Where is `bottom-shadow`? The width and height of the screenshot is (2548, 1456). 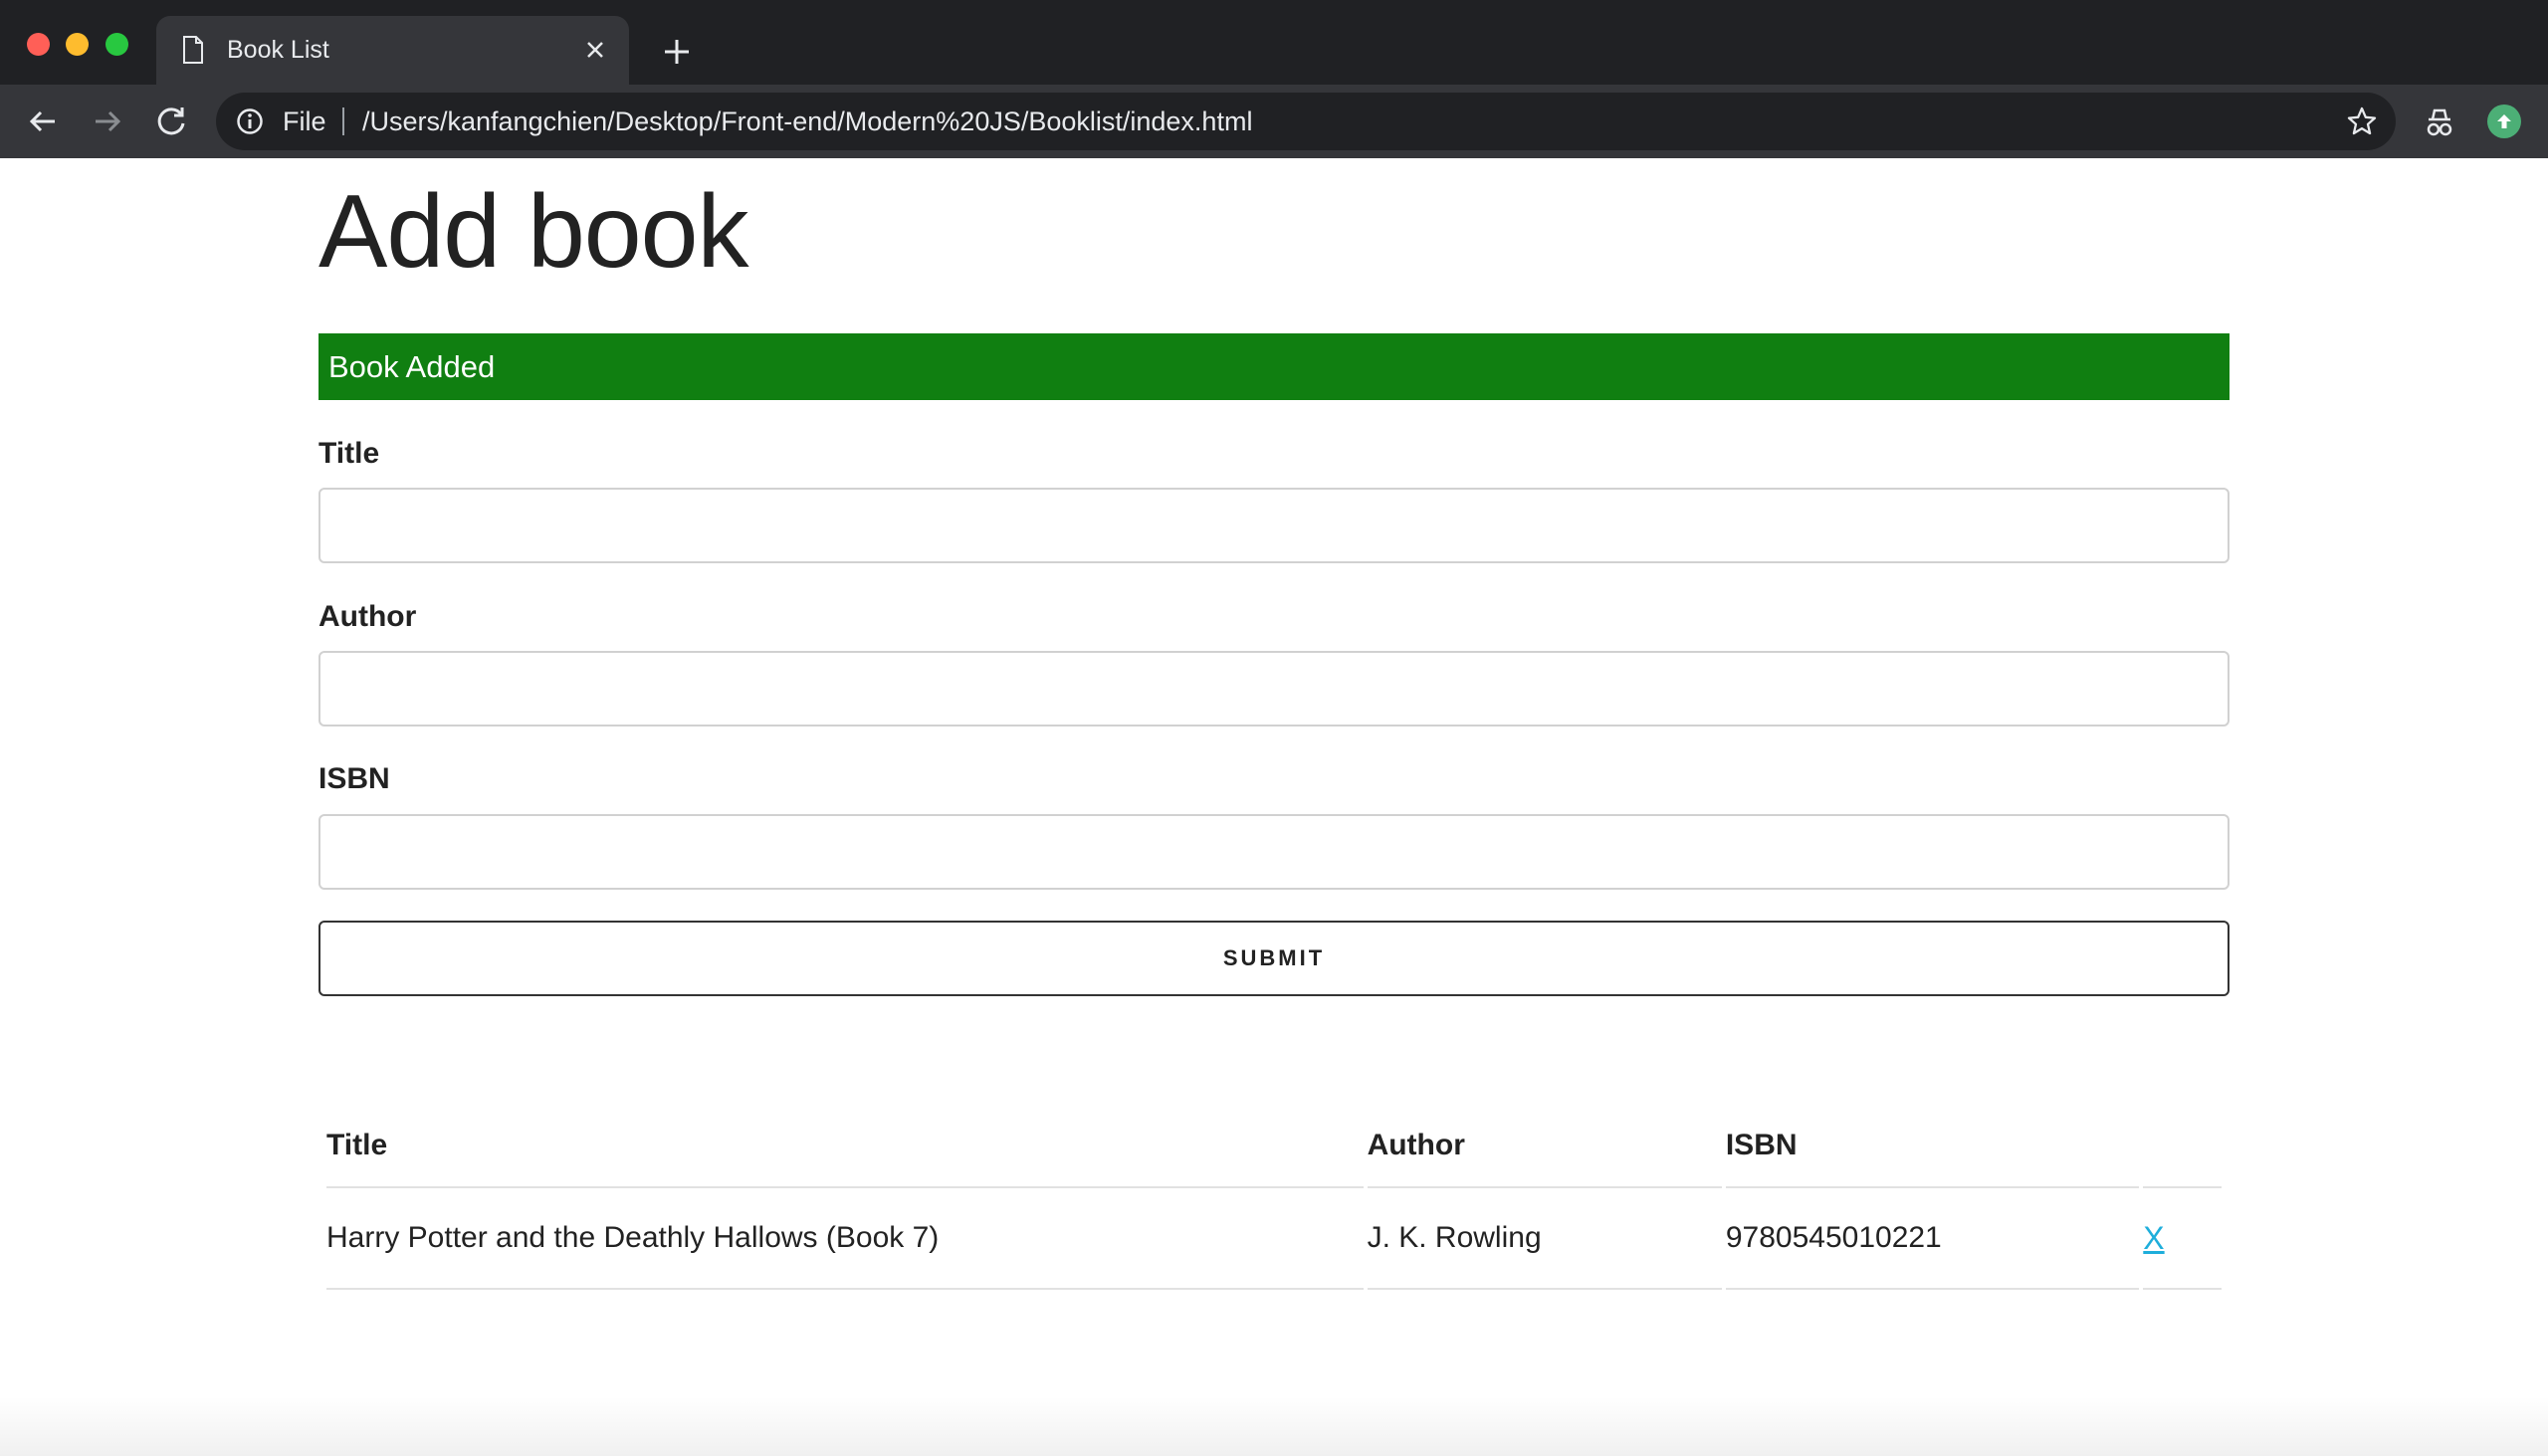 bottom-shadow is located at coordinates (1274, 1426).